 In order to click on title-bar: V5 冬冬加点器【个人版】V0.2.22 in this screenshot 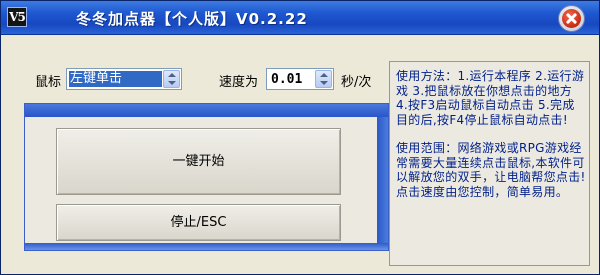, I will do `click(300, 18)`.